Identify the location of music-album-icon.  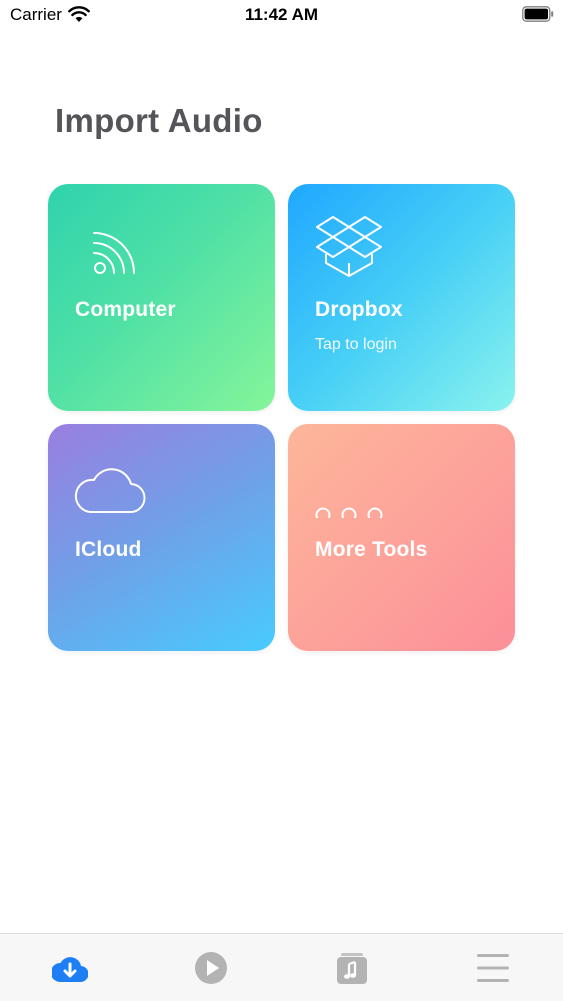
(352, 968).